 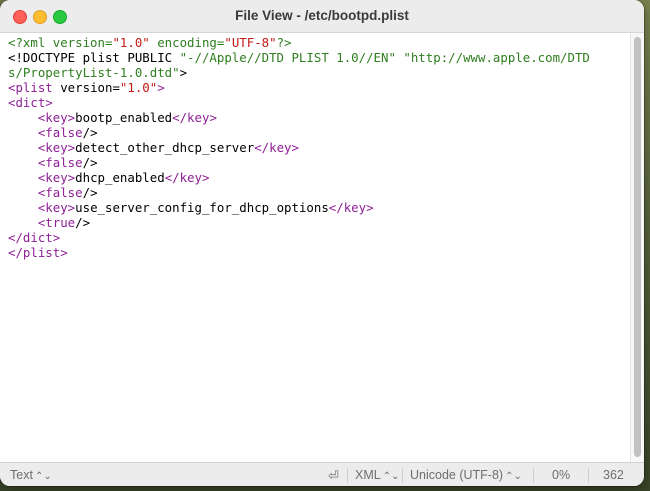 I want to click on code-token: "http://www.apple.com/DTD, so click(x=496, y=57).